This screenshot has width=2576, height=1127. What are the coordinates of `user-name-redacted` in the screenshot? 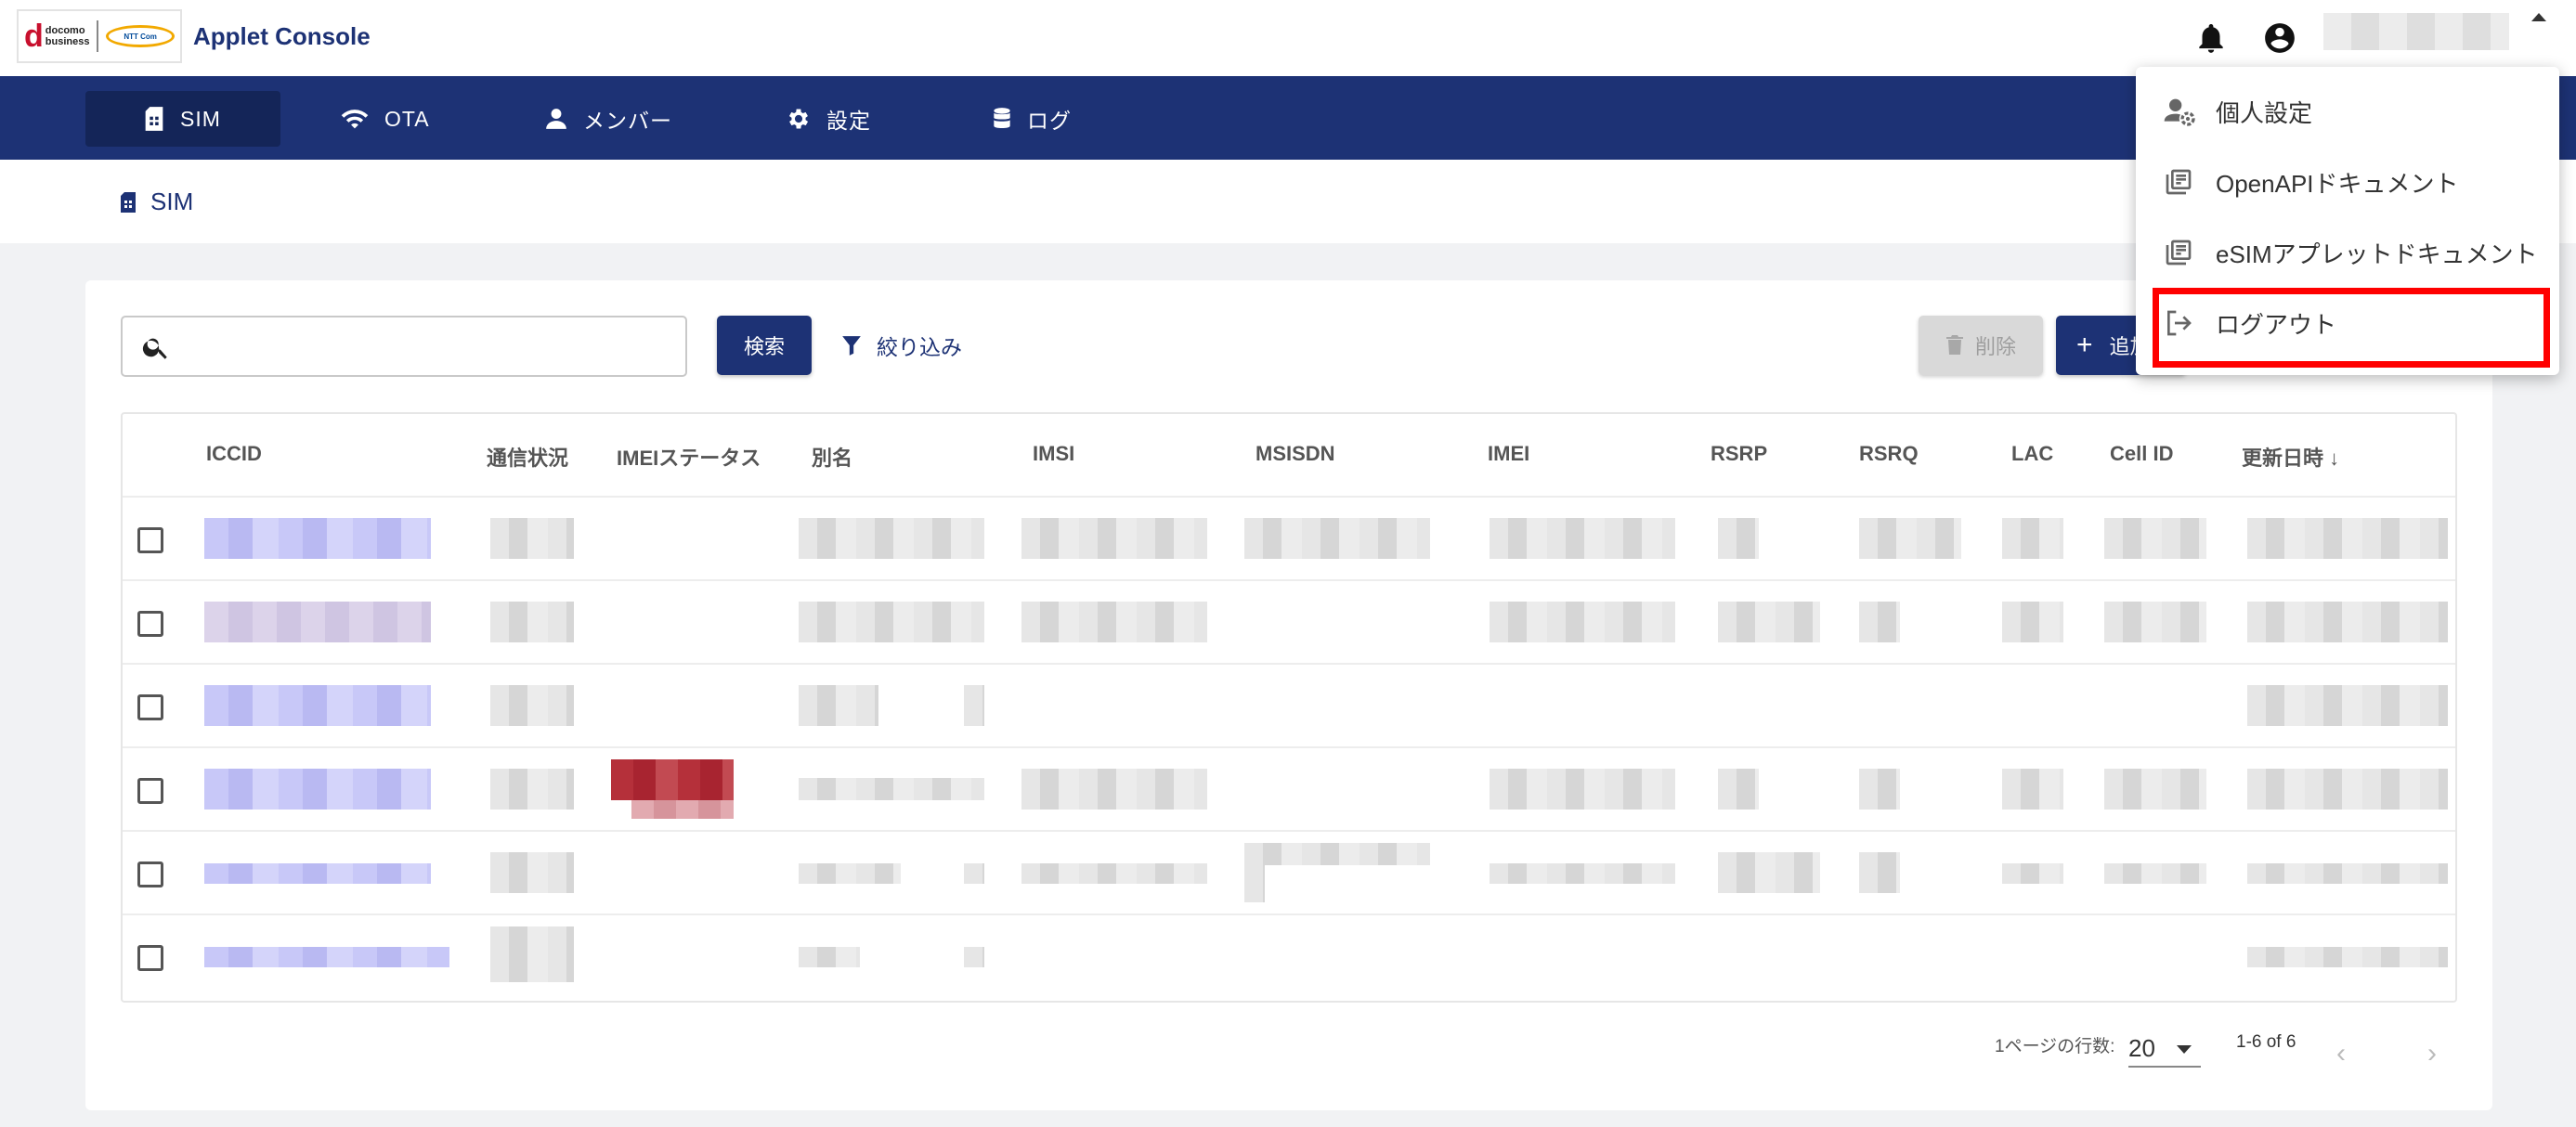 It's located at (2416, 32).